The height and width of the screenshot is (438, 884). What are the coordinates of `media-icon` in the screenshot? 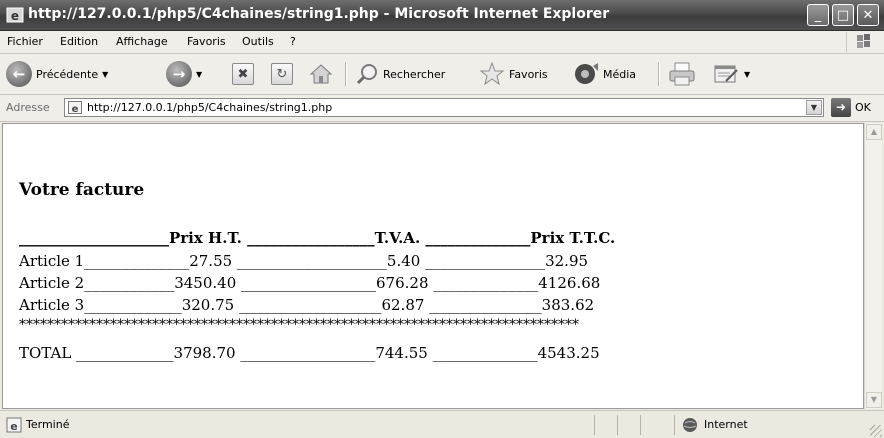 It's located at (586, 73).